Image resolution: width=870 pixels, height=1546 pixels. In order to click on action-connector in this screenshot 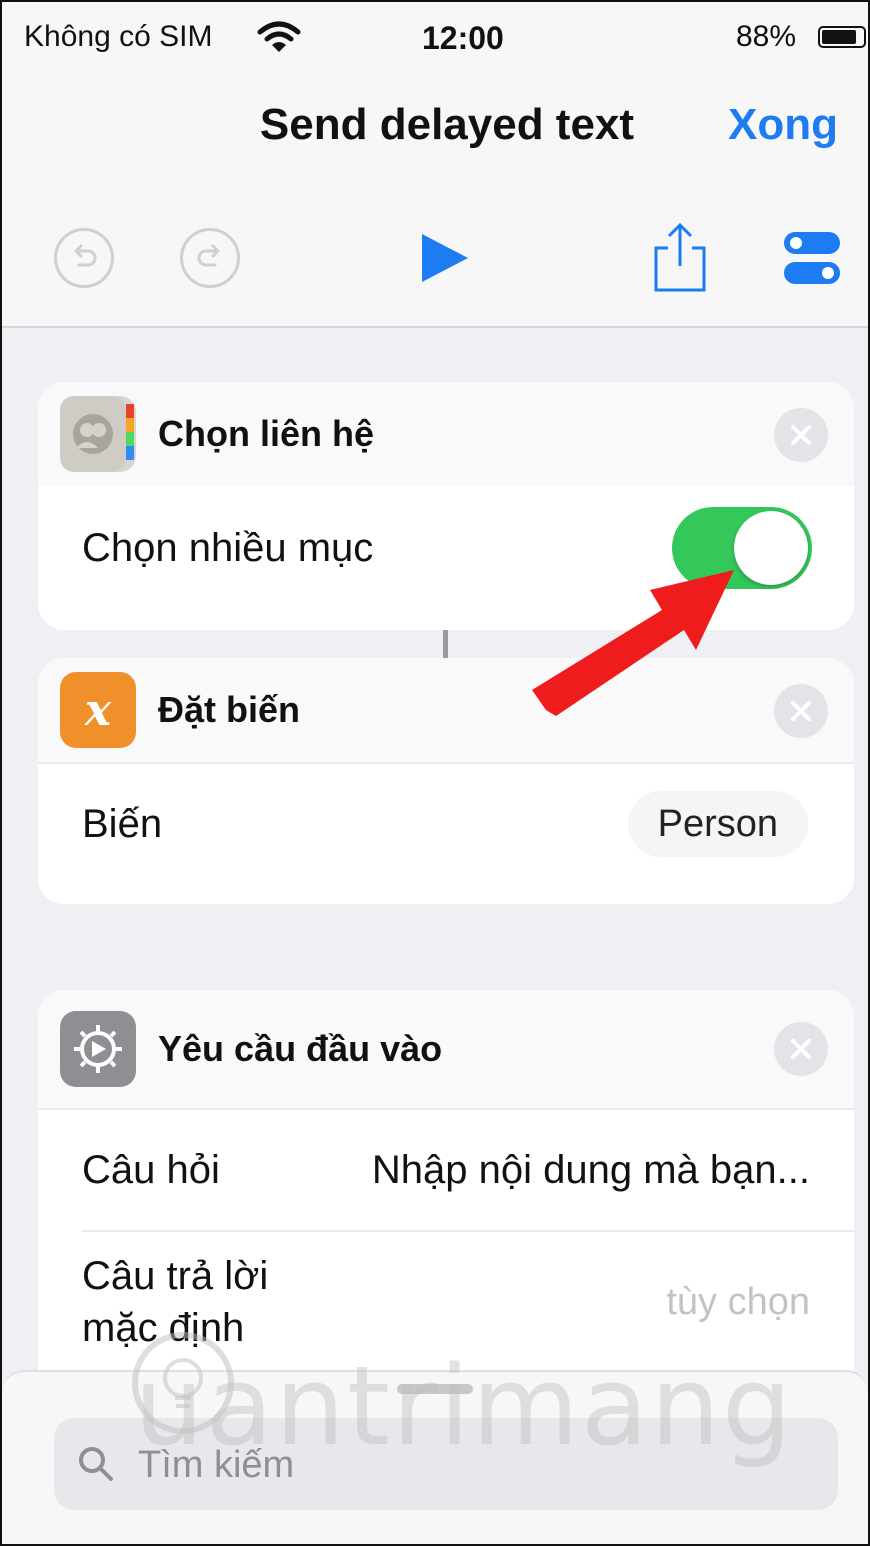, I will do `click(445, 644)`.